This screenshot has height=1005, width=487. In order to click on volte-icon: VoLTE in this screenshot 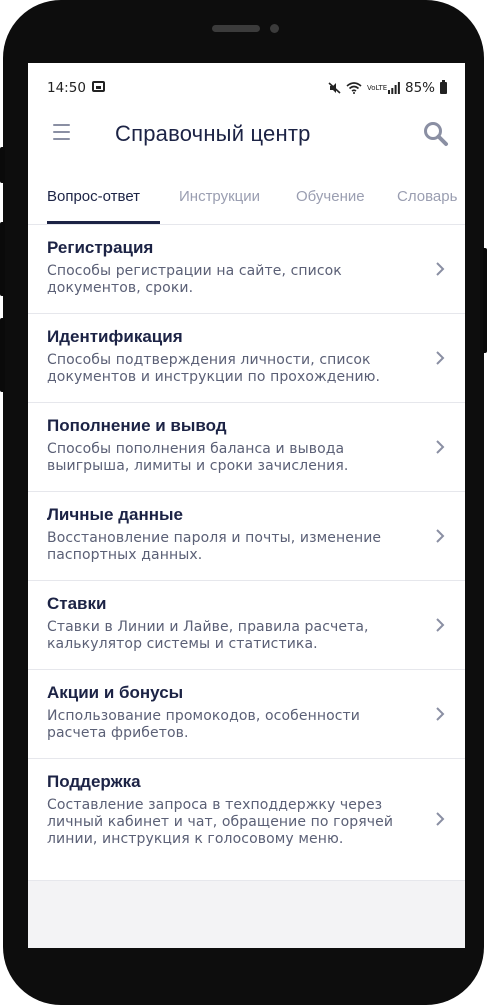, I will do `click(377, 87)`.